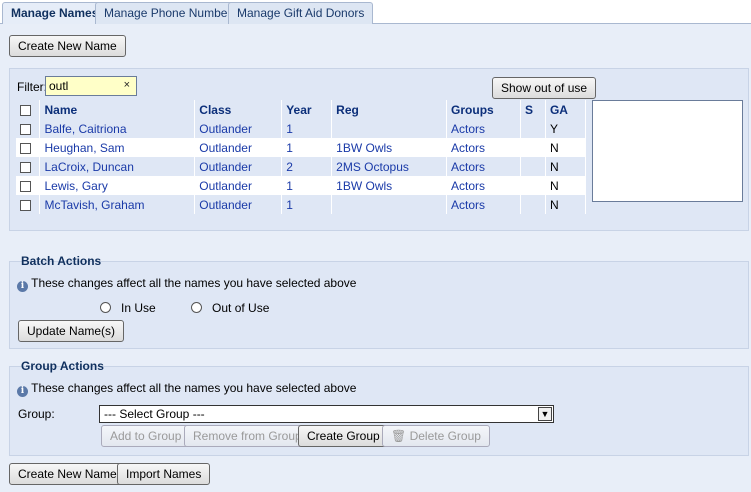  I want to click on clear-filter-icon: ×, so click(127, 85).